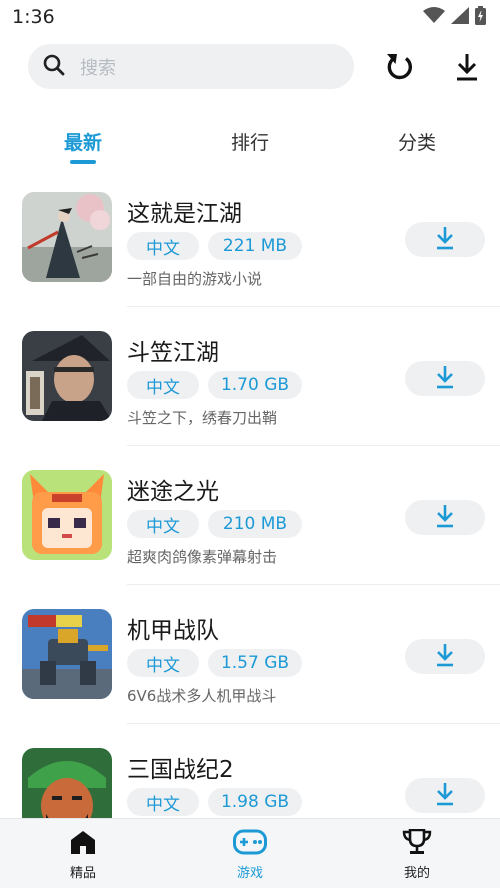 The image size is (500, 888). Describe the element at coordinates (255, 802) in the screenshot. I see `size-badge: 1.98 GB` at that location.